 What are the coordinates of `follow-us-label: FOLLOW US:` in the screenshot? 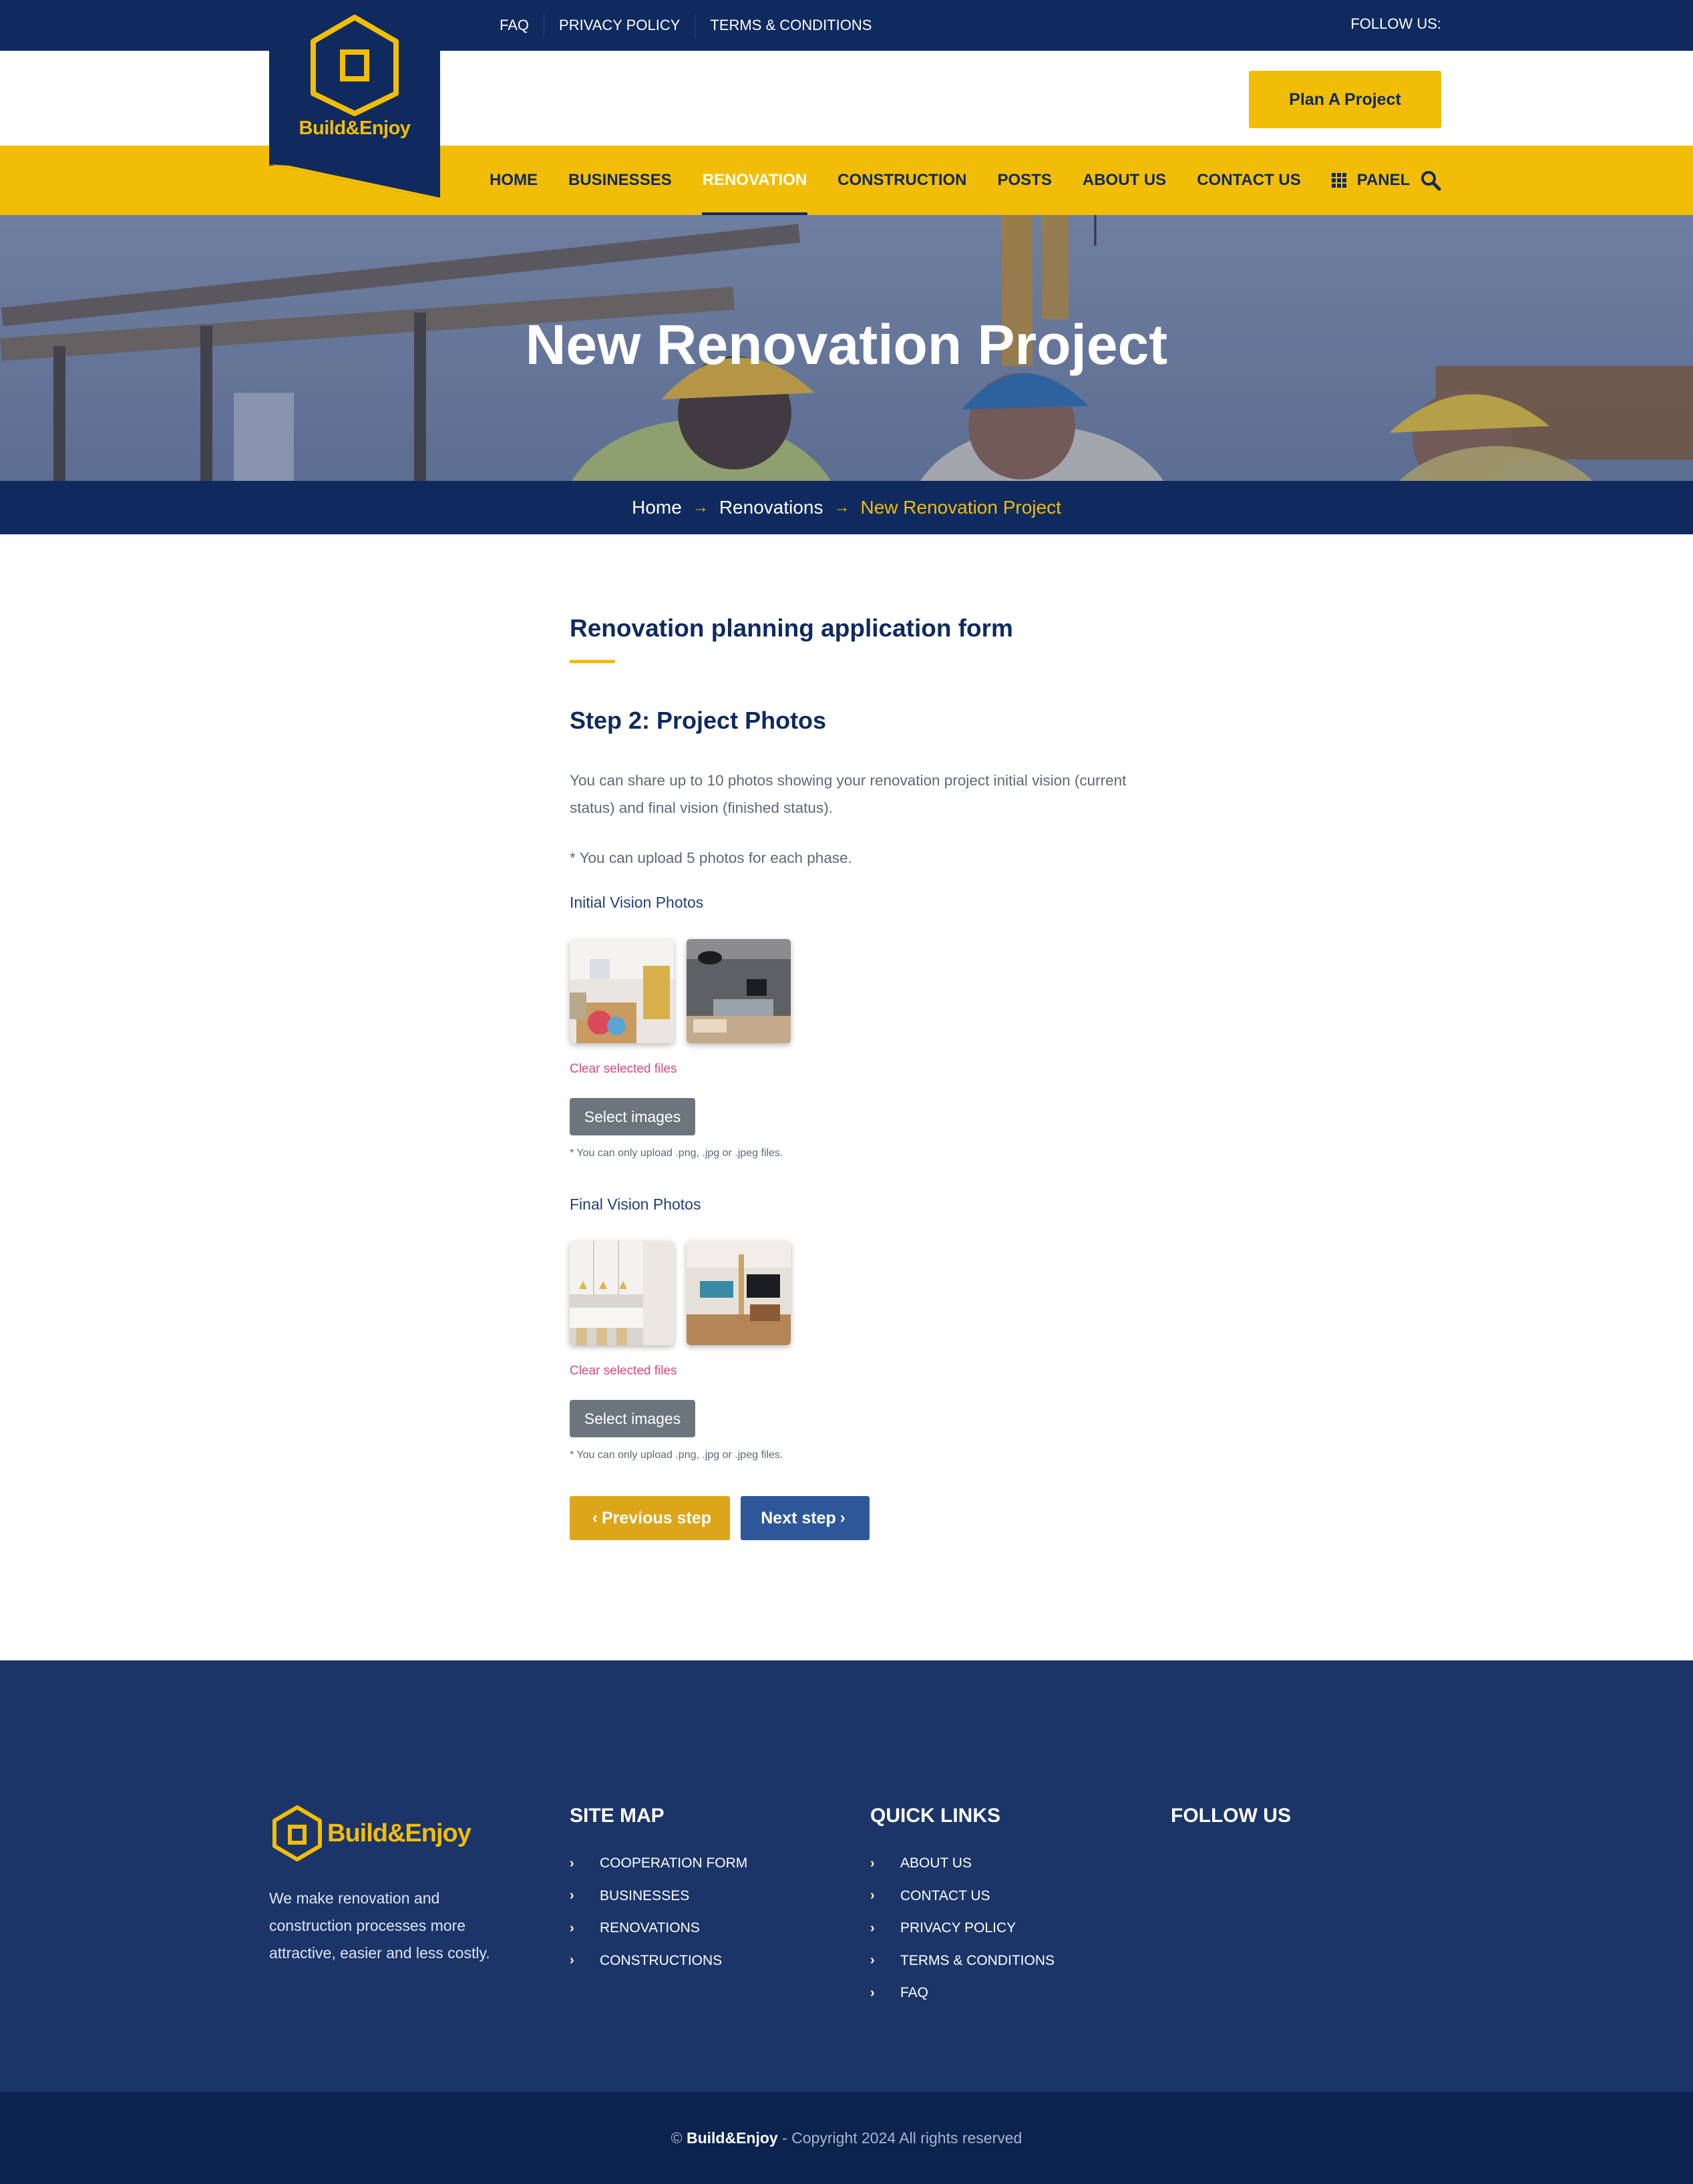 It's located at (1395, 24).